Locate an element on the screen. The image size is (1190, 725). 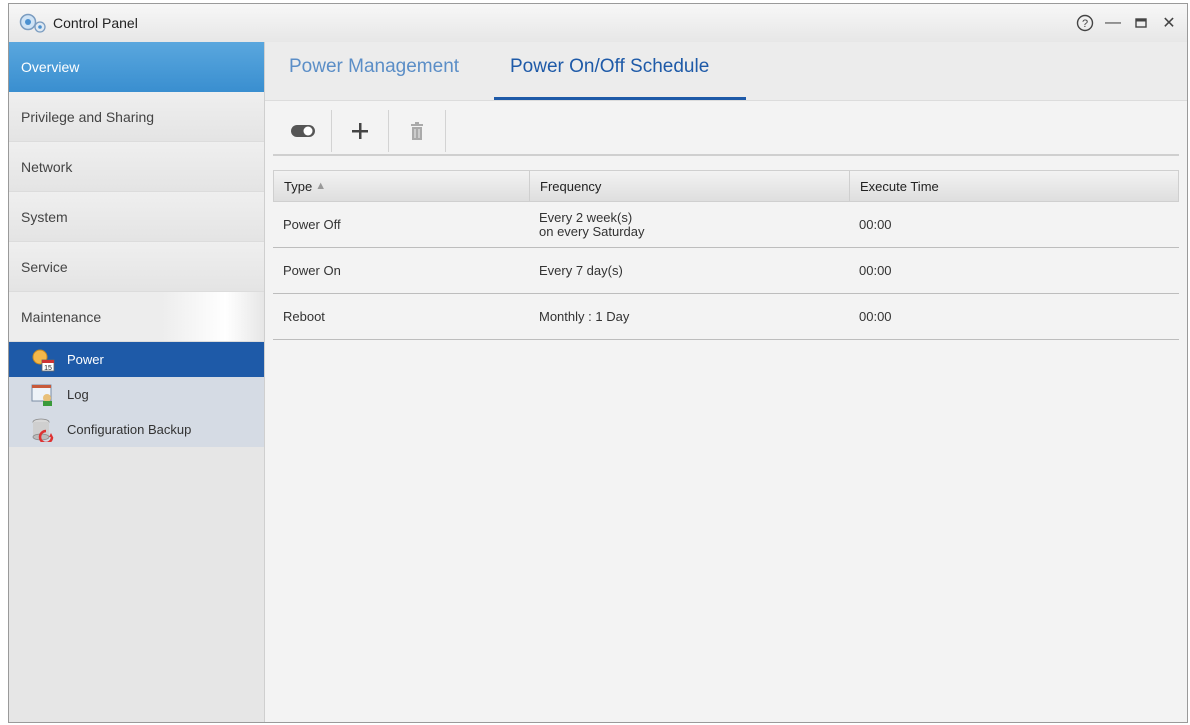
column-header-execute-time-label: Execute Time is located at coordinates (899, 186).